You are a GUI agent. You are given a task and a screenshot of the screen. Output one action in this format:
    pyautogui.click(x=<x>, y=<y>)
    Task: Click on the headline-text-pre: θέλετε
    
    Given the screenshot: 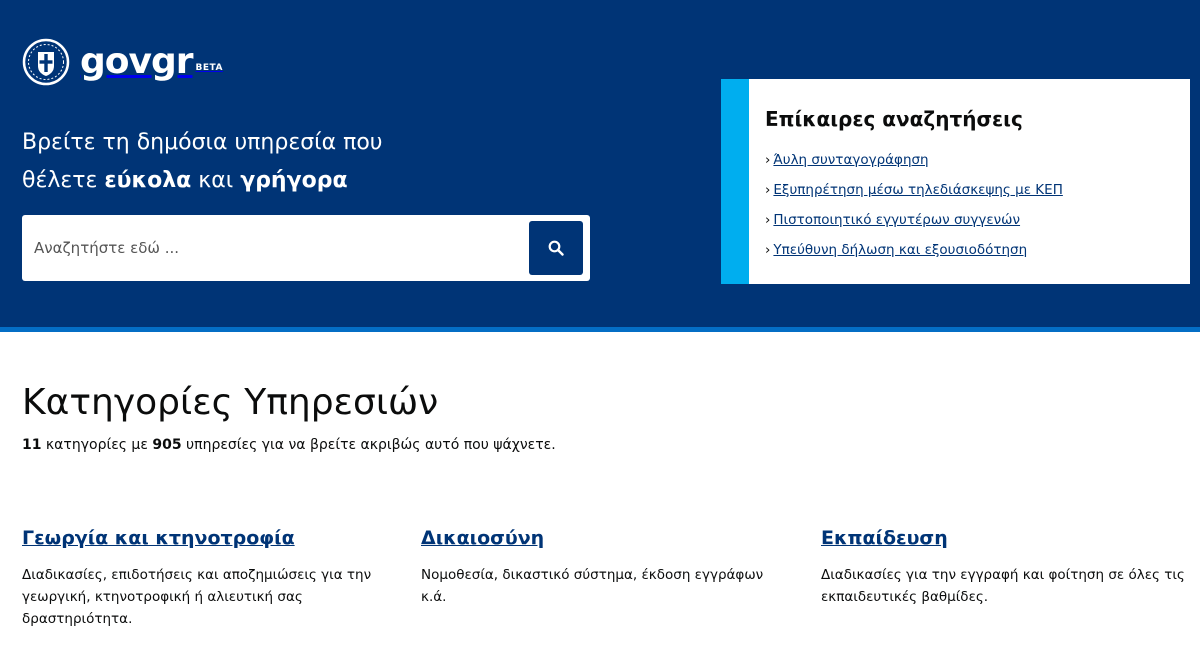 What is the action you would take?
    pyautogui.click(x=63, y=180)
    